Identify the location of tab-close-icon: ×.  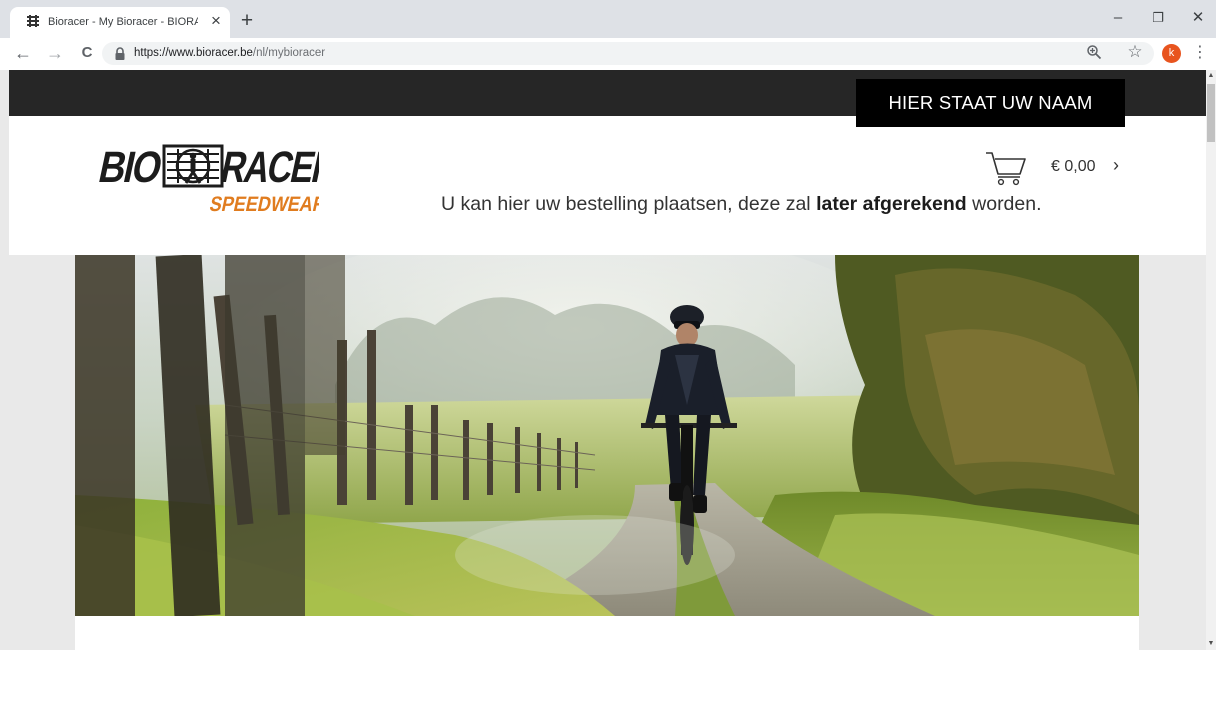
(216, 21).